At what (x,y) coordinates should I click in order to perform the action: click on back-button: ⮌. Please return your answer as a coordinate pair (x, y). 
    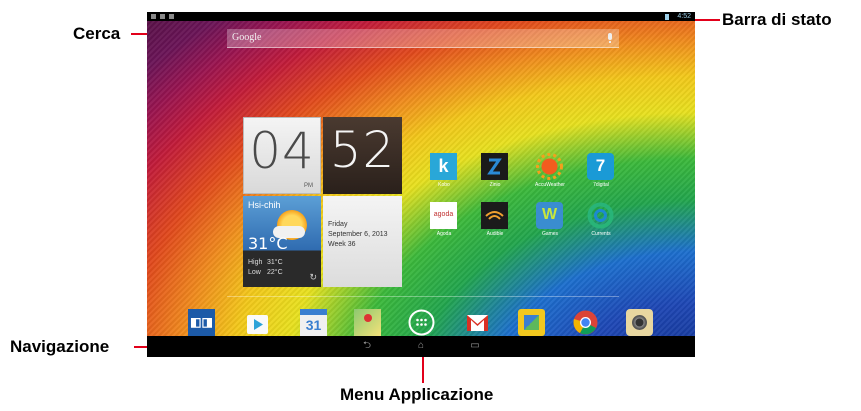
    Looking at the image, I should click on (367, 346).